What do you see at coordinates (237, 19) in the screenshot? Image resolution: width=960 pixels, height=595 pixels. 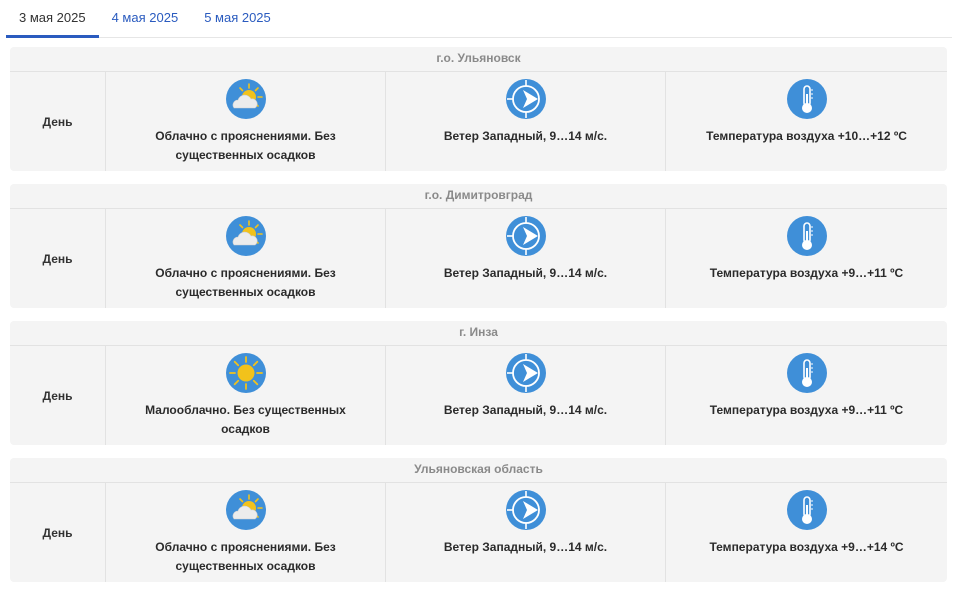 I see `tab-may-5: 5 мая 2025` at bounding box center [237, 19].